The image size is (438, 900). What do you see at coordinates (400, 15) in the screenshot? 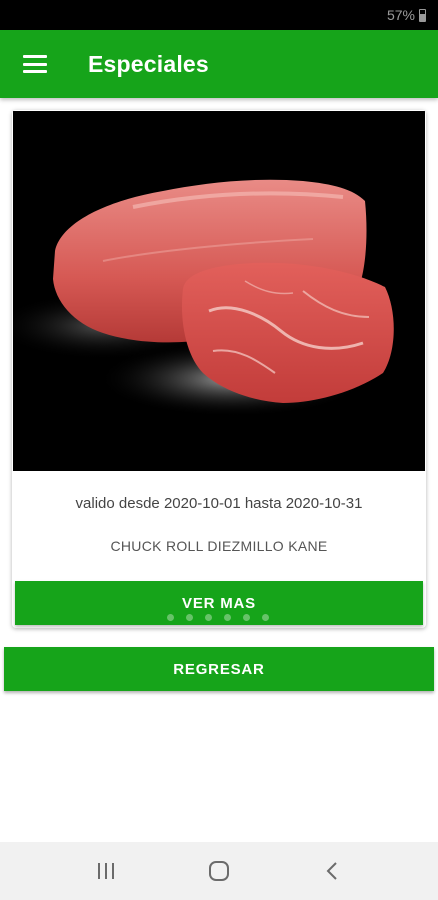
I see `battery-percent: 57%` at bounding box center [400, 15].